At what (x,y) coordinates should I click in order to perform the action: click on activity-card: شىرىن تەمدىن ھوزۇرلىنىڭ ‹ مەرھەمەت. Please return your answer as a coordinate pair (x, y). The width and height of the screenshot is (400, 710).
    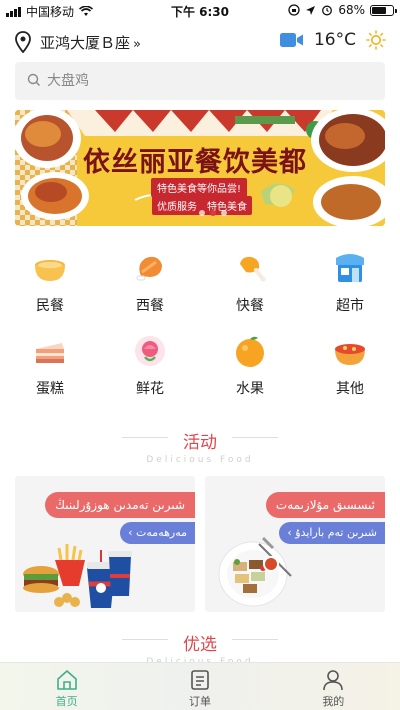
    Looking at the image, I should click on (105, 544).